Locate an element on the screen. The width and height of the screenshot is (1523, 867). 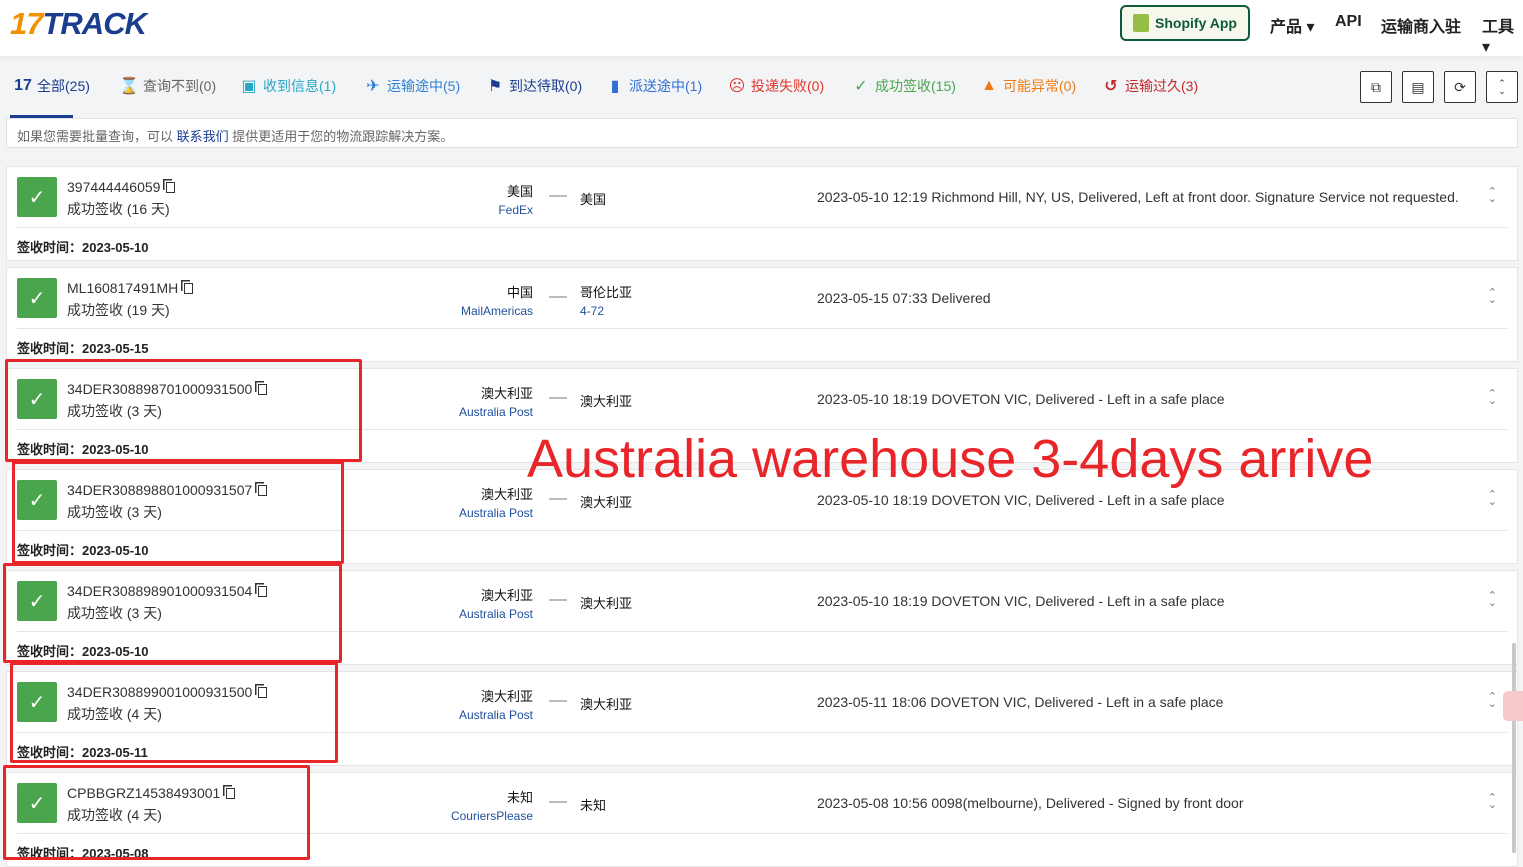
copy-icon: ⧉ is located at coordinates (1376, 86).